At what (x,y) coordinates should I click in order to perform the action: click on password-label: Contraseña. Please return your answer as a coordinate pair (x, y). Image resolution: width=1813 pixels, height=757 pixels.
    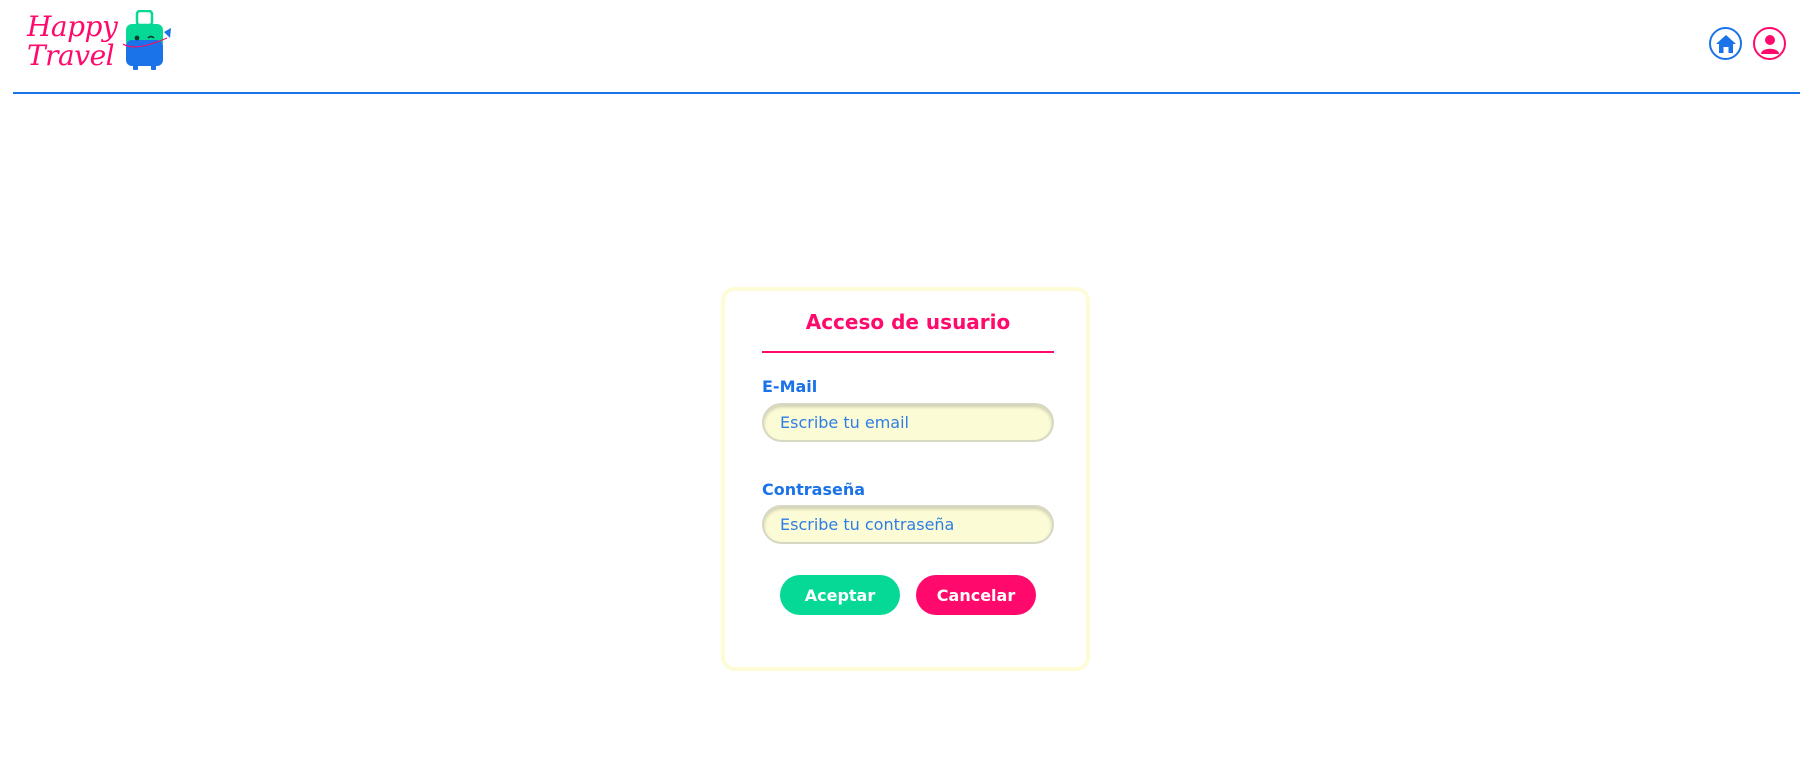
    Looking at the image, I should click on (814, 489).